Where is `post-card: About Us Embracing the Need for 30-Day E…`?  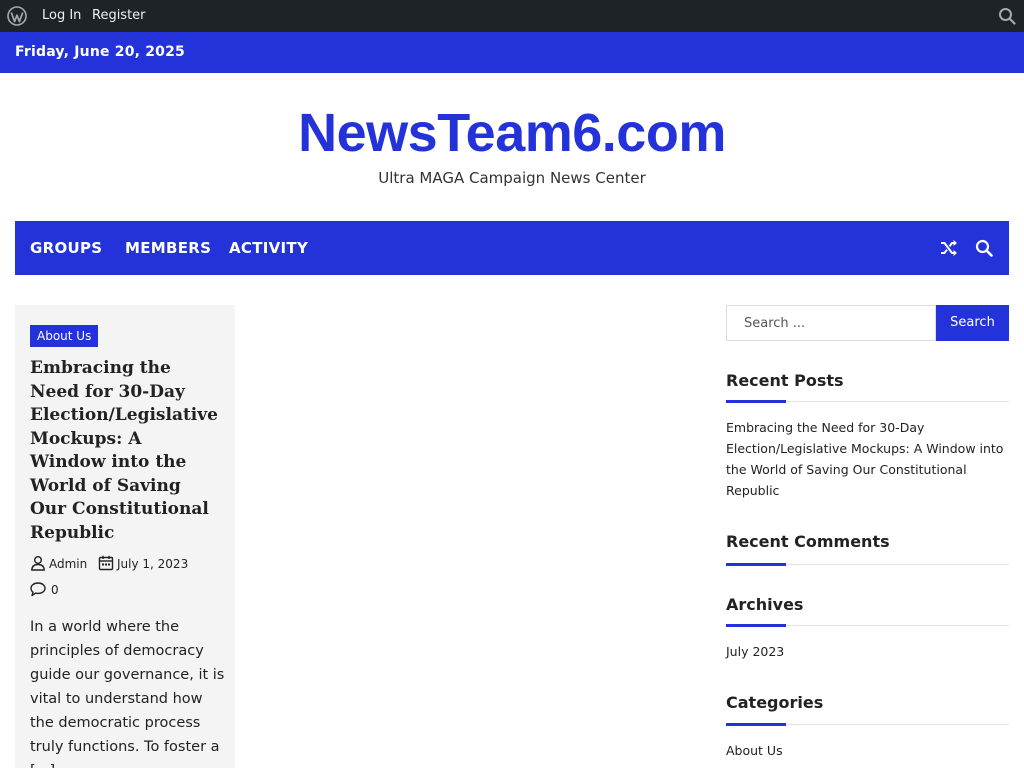
post-card: About Us Embracing the Need for 30-Day E… is located at coordinates (125, 536).